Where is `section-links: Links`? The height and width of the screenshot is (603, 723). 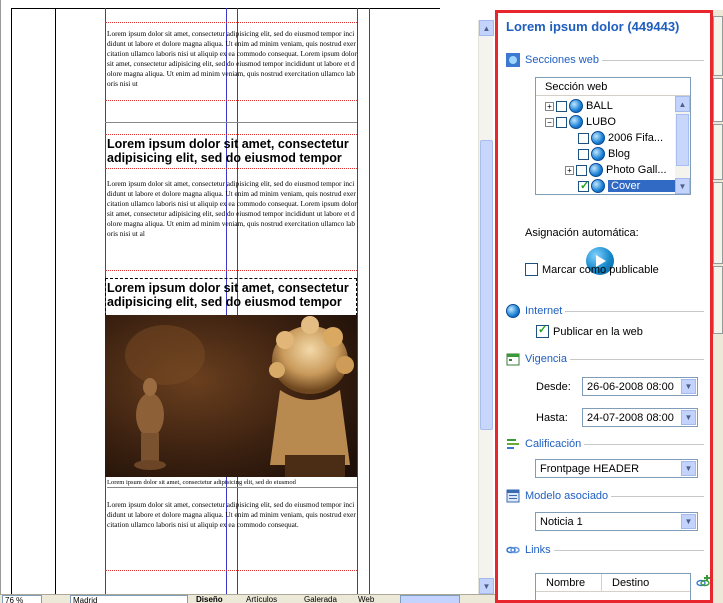
section-links: Links is located at coordinates (604, 550).